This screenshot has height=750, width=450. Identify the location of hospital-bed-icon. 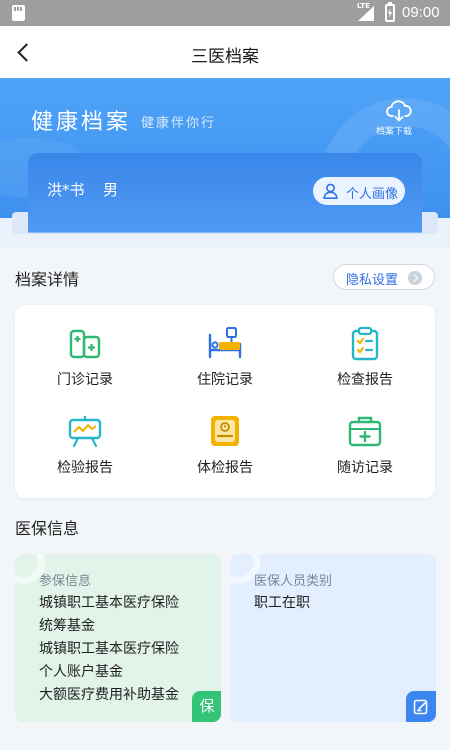
(225, 343).